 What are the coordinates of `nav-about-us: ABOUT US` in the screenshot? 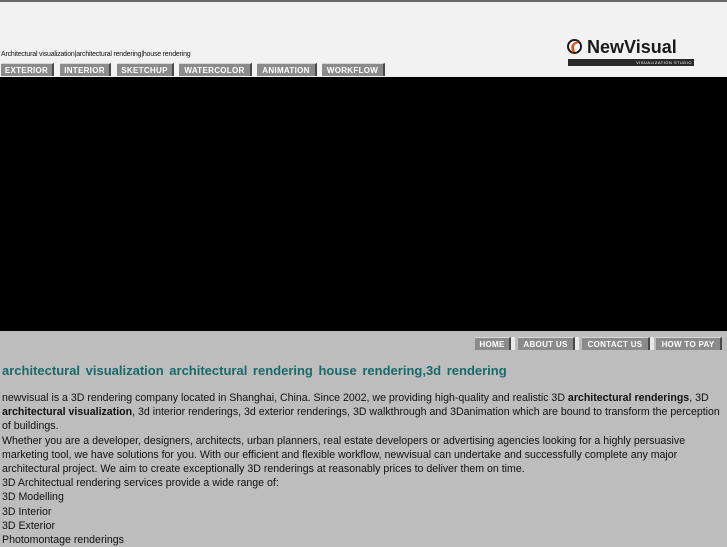 It's located at (546, 343).